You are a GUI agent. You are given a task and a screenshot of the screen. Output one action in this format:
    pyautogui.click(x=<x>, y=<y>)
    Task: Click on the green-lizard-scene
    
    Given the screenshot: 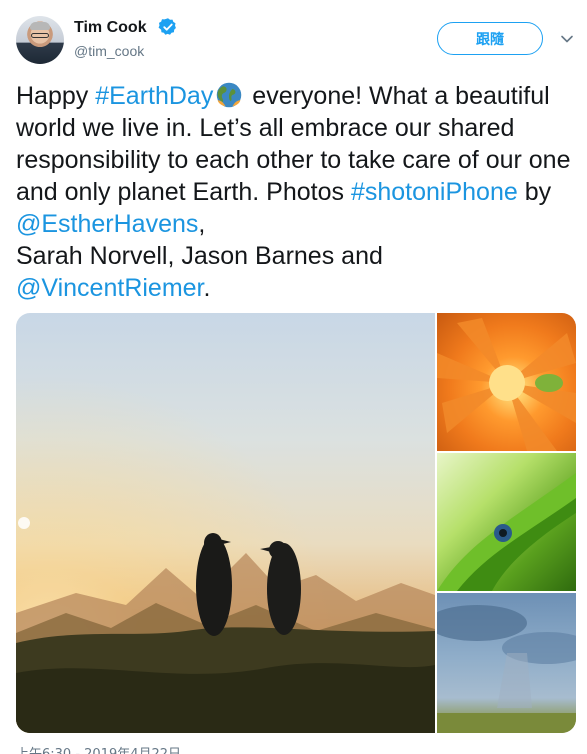 What is the action you would take?
    pyautogui.click(x=506, y=532)
    